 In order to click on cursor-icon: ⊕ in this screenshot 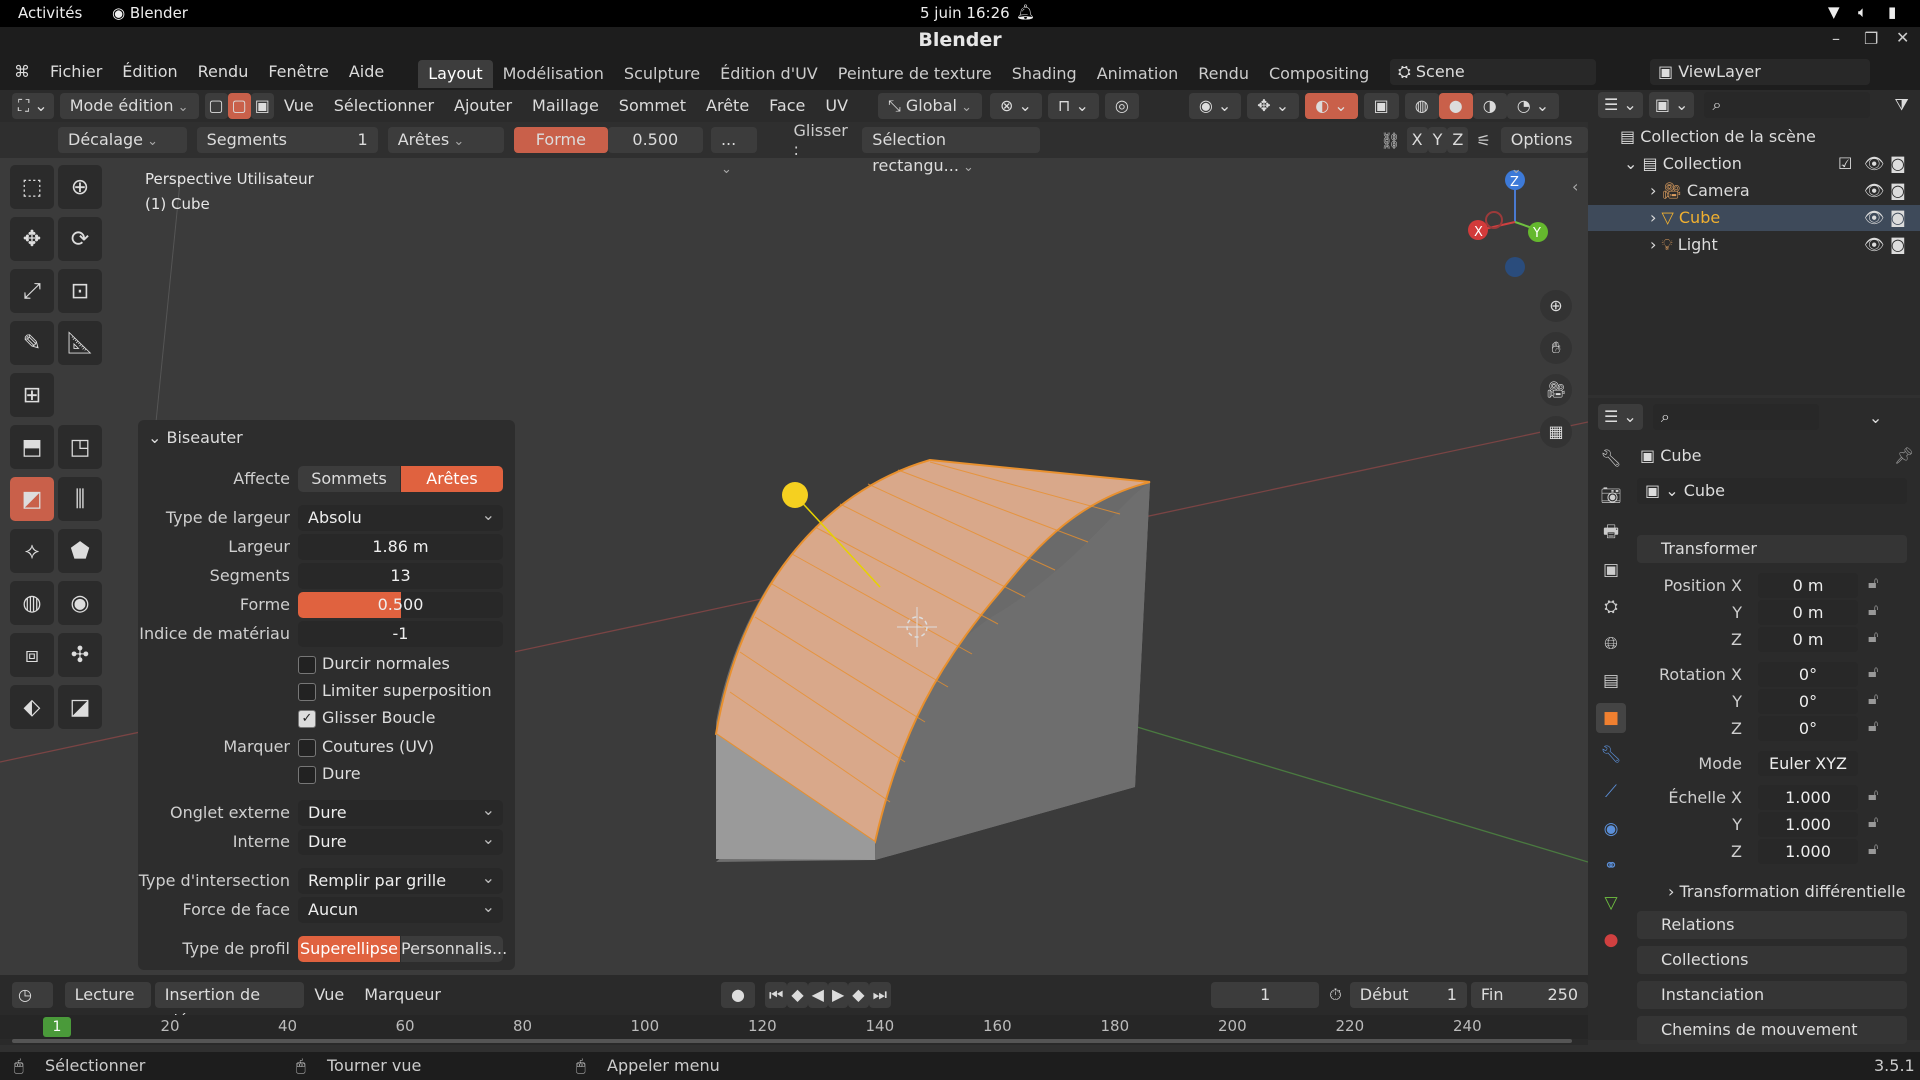, I will do `click(80, 187)`.